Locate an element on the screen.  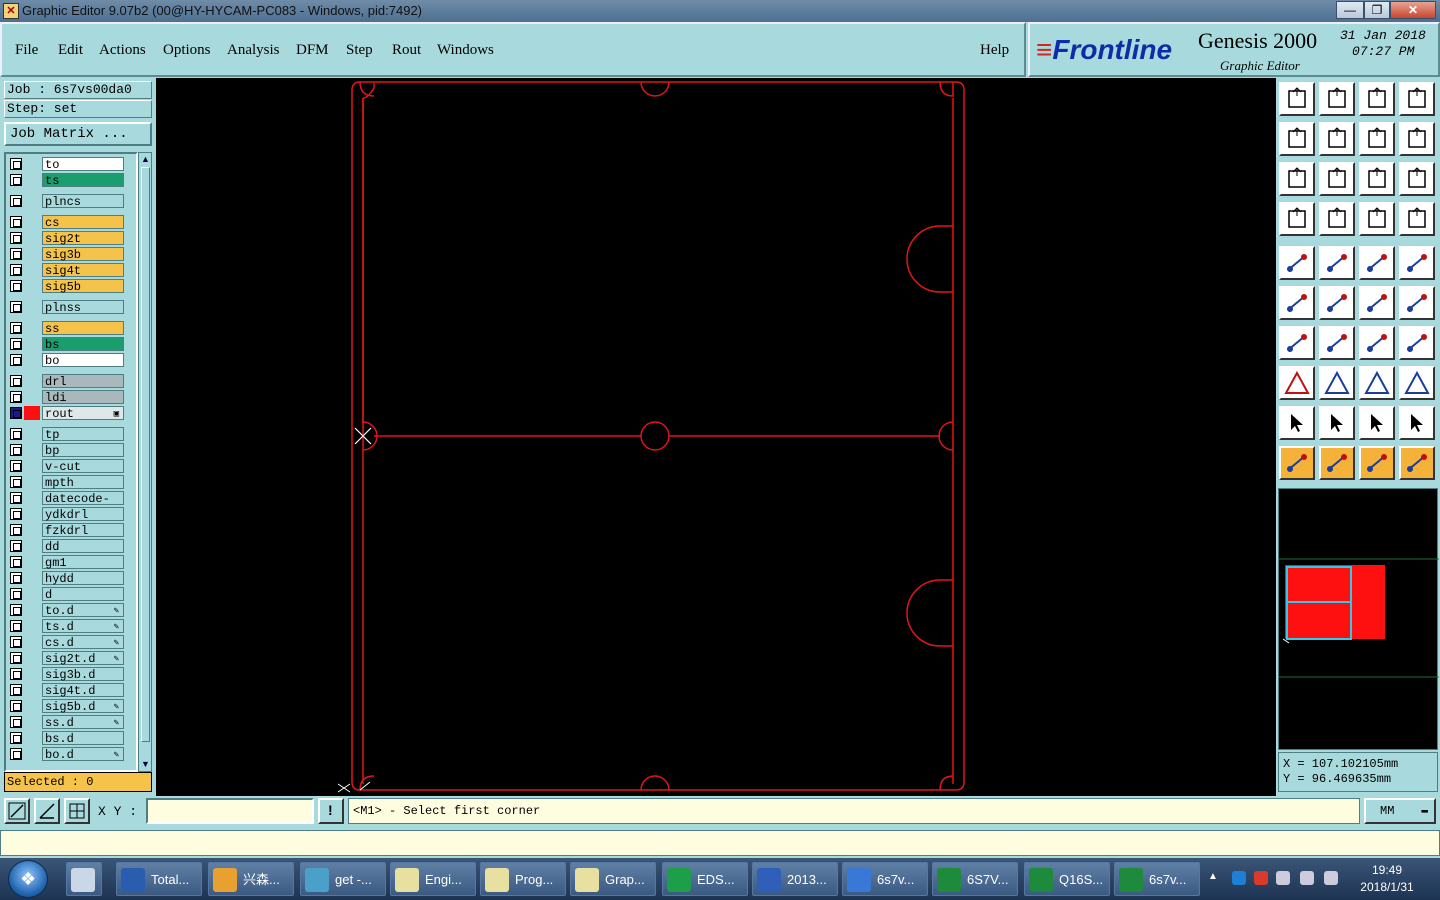
layer-name: sig2t is located at coordinates (83, 238).